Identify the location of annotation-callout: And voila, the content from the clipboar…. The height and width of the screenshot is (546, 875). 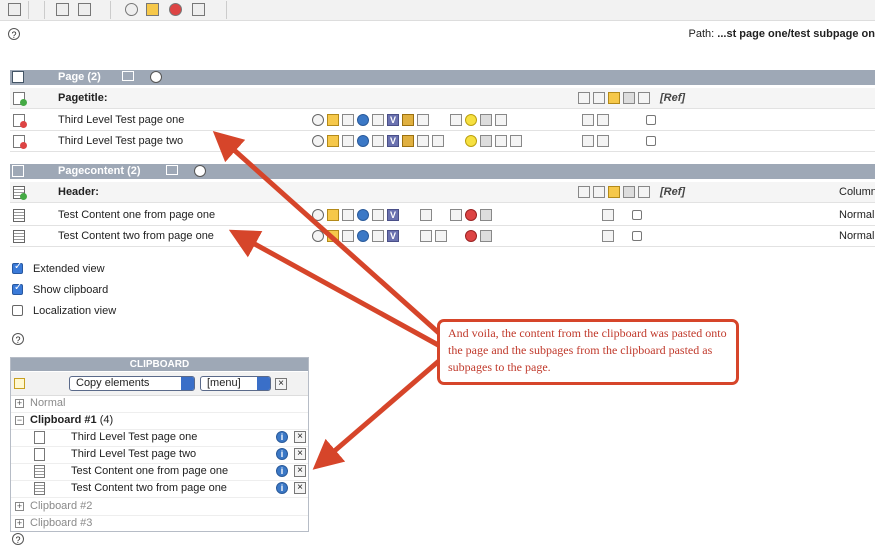
(588, 352).